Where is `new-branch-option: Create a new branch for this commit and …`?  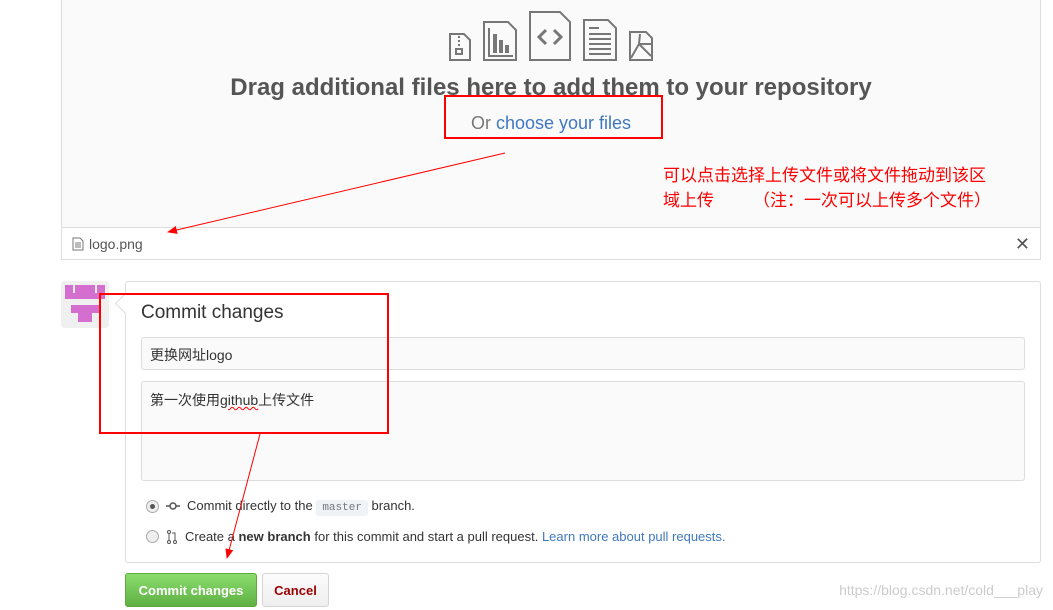
new-branch-option: Create a new branch for this commit and … is located at coordinates (436, 536).